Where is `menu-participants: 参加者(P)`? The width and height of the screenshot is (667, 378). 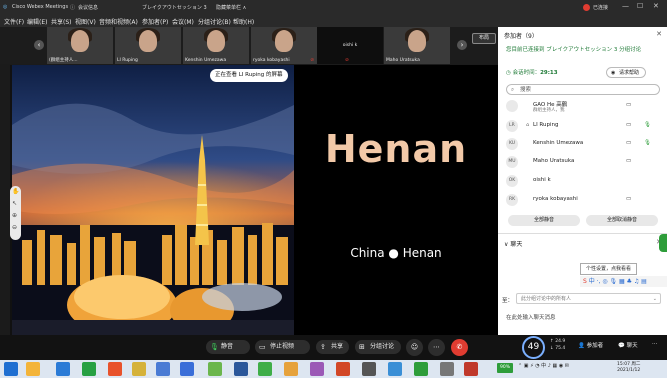
menu-participants: 参加者(P) is located at coordinates (155, 21).